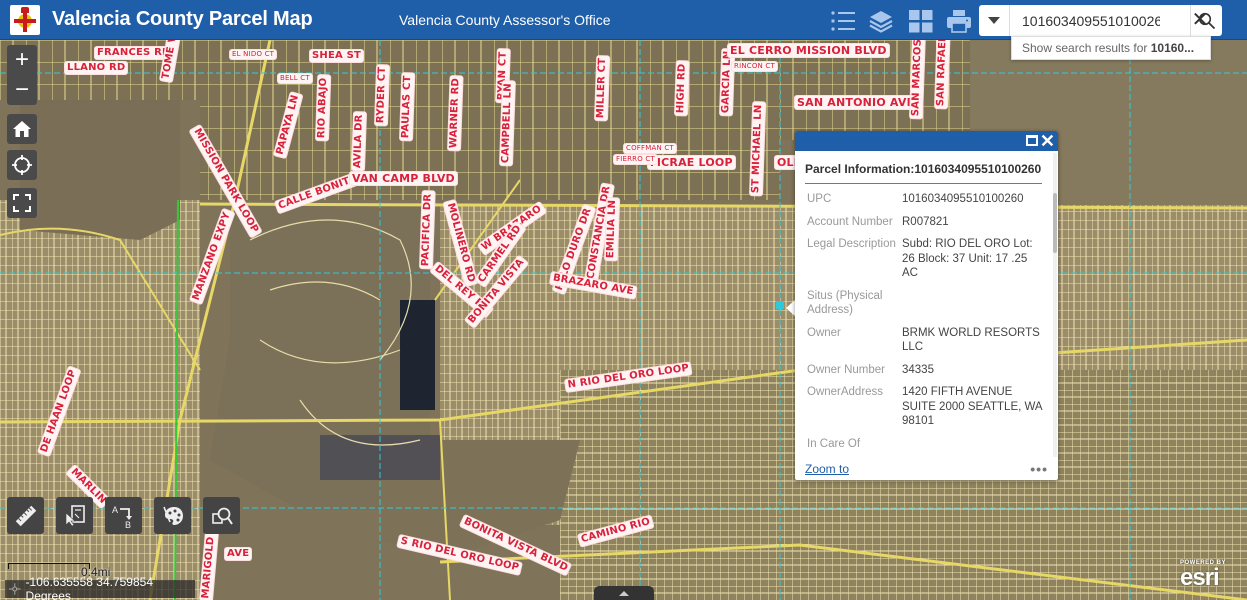  Describe the element at coordinates (128, 524) in the screenshot. I see `directions-b: B` at that location.